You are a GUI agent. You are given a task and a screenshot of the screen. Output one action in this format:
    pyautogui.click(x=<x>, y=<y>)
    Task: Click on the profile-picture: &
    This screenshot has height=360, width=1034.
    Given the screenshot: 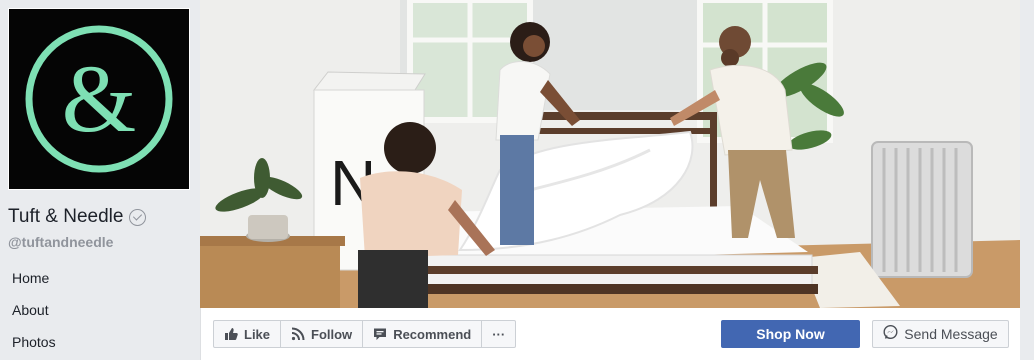 What is the action you would take?
    pyautogui.click(x=99, y=99)
    